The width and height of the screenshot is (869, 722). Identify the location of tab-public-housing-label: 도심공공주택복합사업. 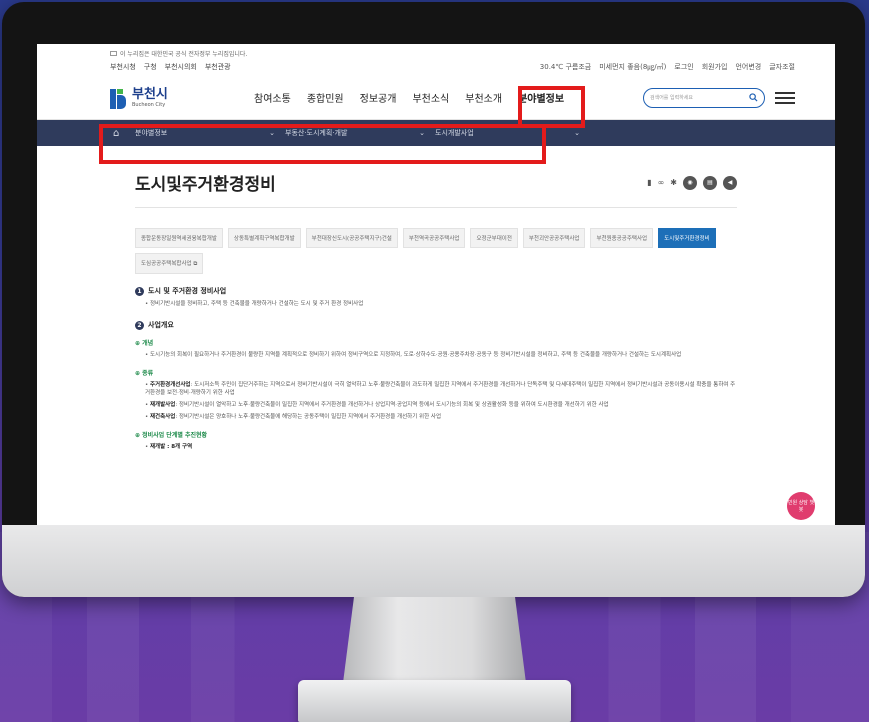
(166, 264).